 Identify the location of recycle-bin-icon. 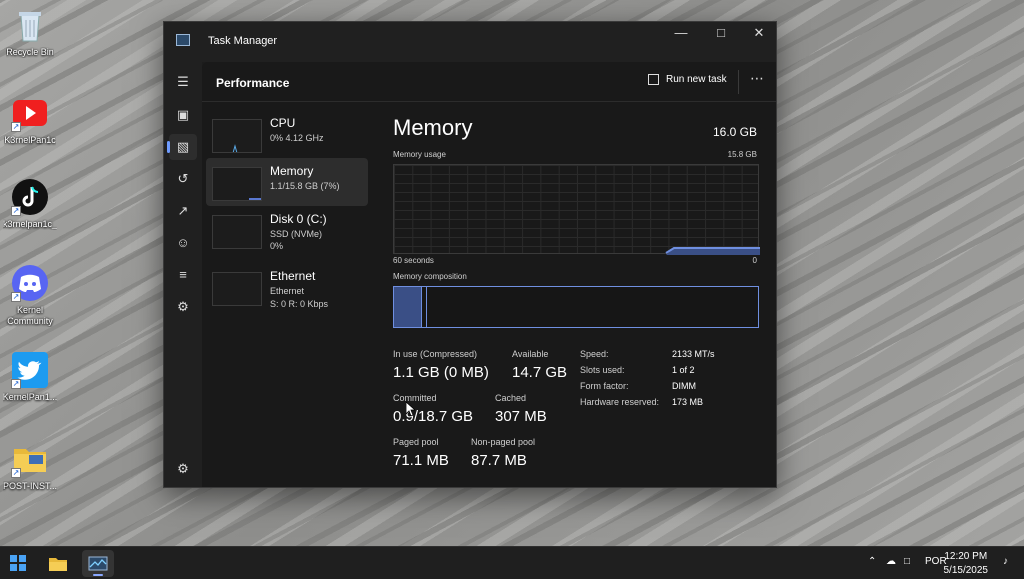
(30, 25).